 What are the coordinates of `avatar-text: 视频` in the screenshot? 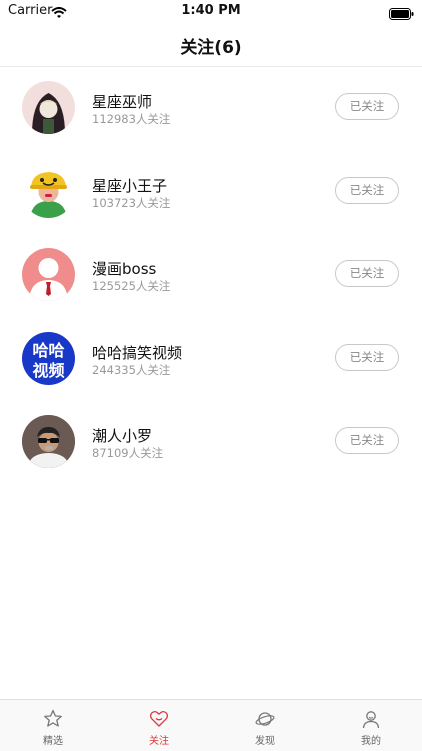 It's located at (48, 370).